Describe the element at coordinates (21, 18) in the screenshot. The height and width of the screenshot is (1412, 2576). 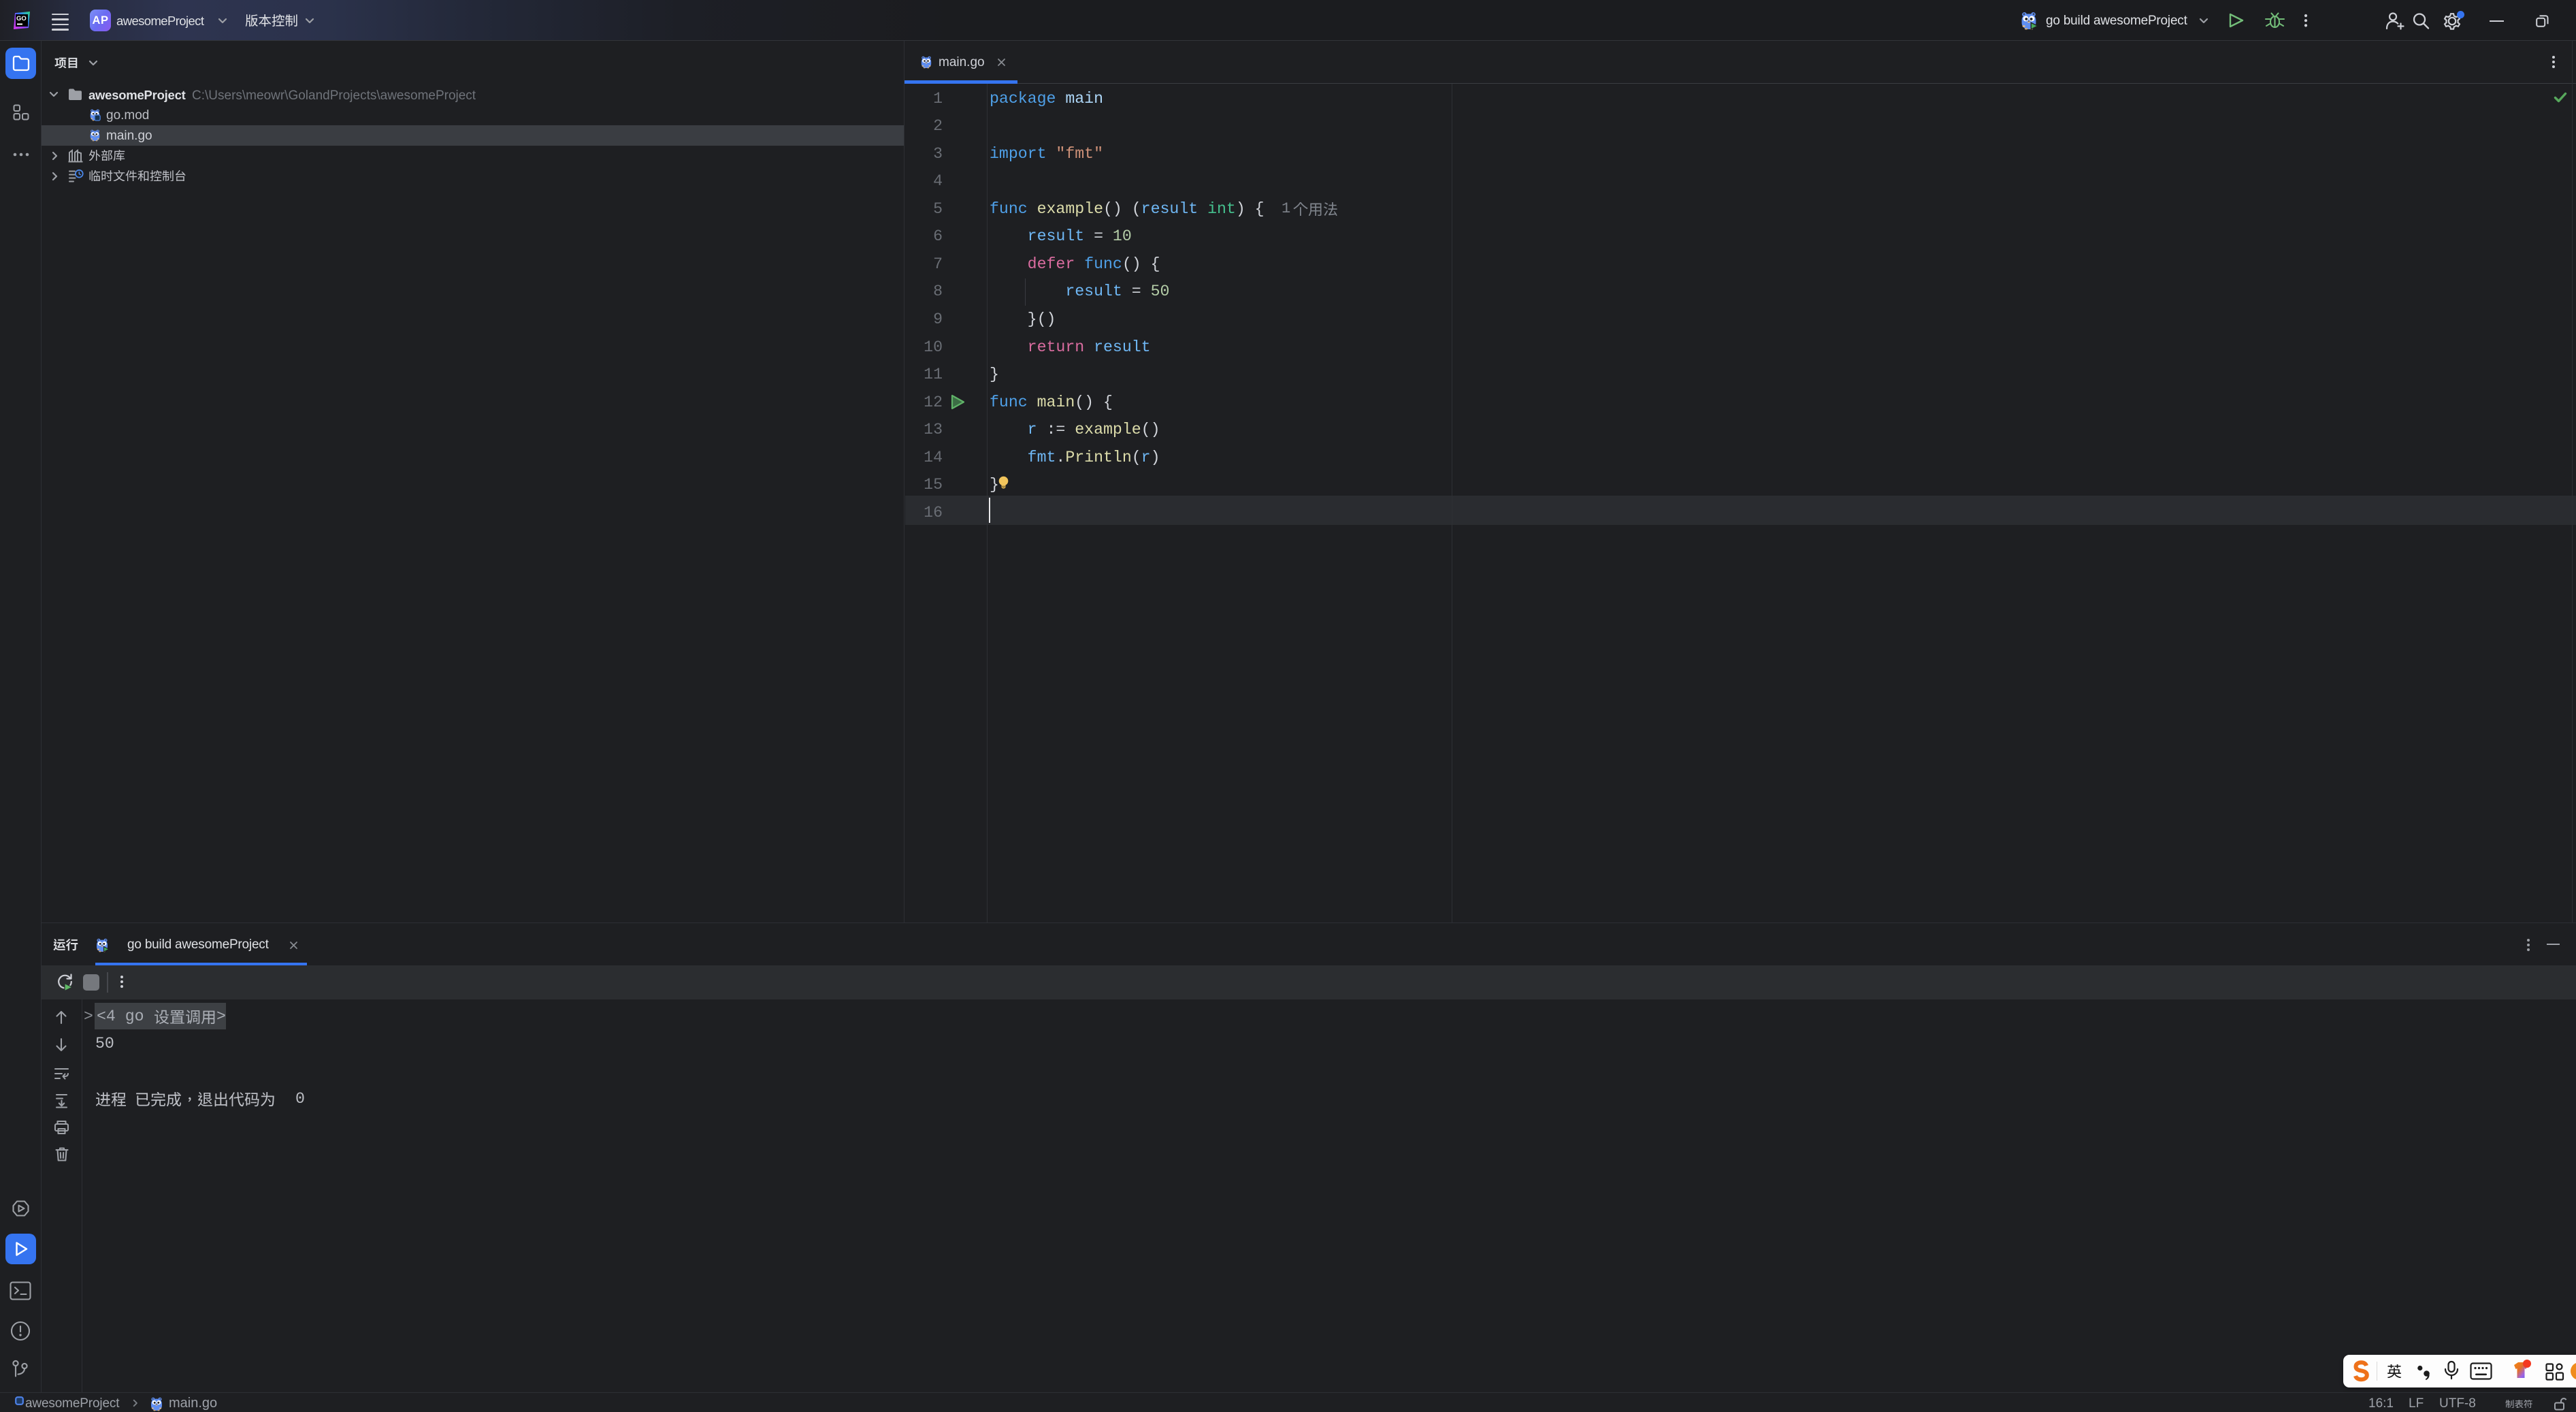
I see `svg-text: GO` at that location.